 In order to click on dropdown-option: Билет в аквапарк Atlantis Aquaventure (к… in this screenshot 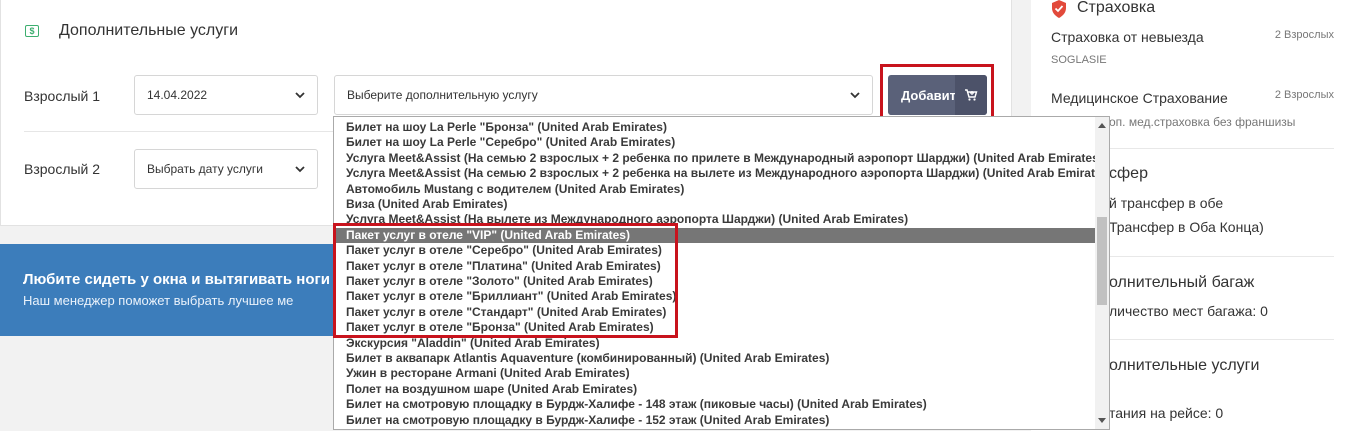, I will do `click(714, 359)`.